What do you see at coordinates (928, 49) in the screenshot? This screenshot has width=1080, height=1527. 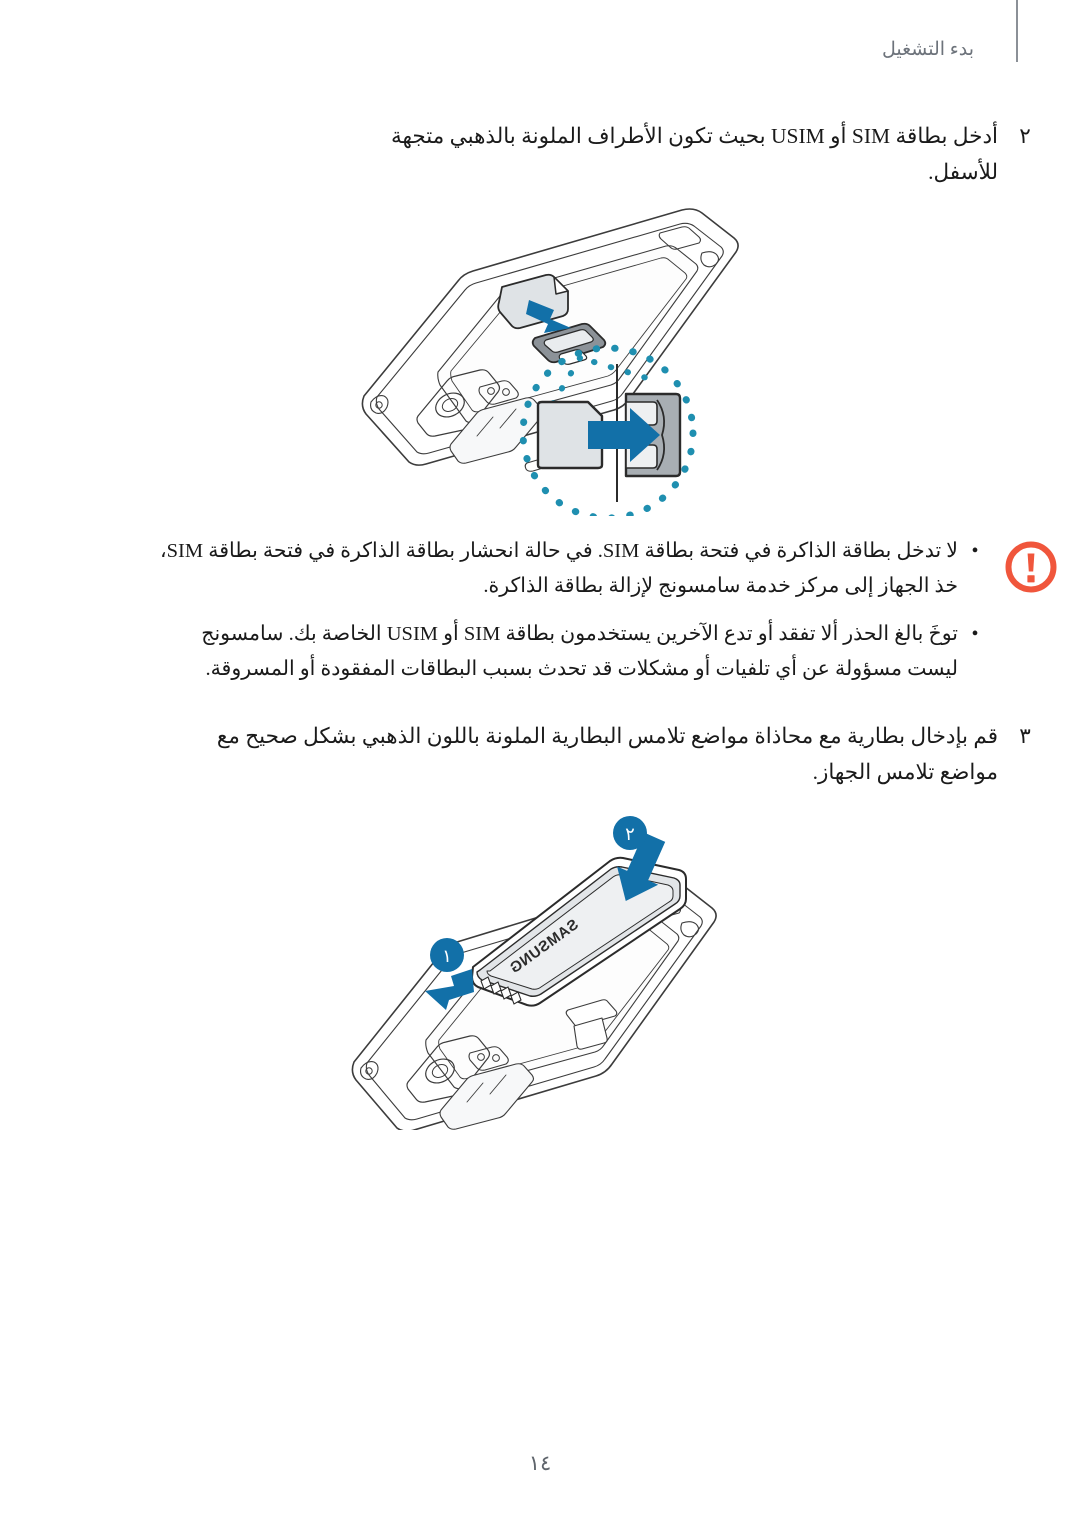 I see `header-title: بدء التشغيل` at bounding box center [928, 49].